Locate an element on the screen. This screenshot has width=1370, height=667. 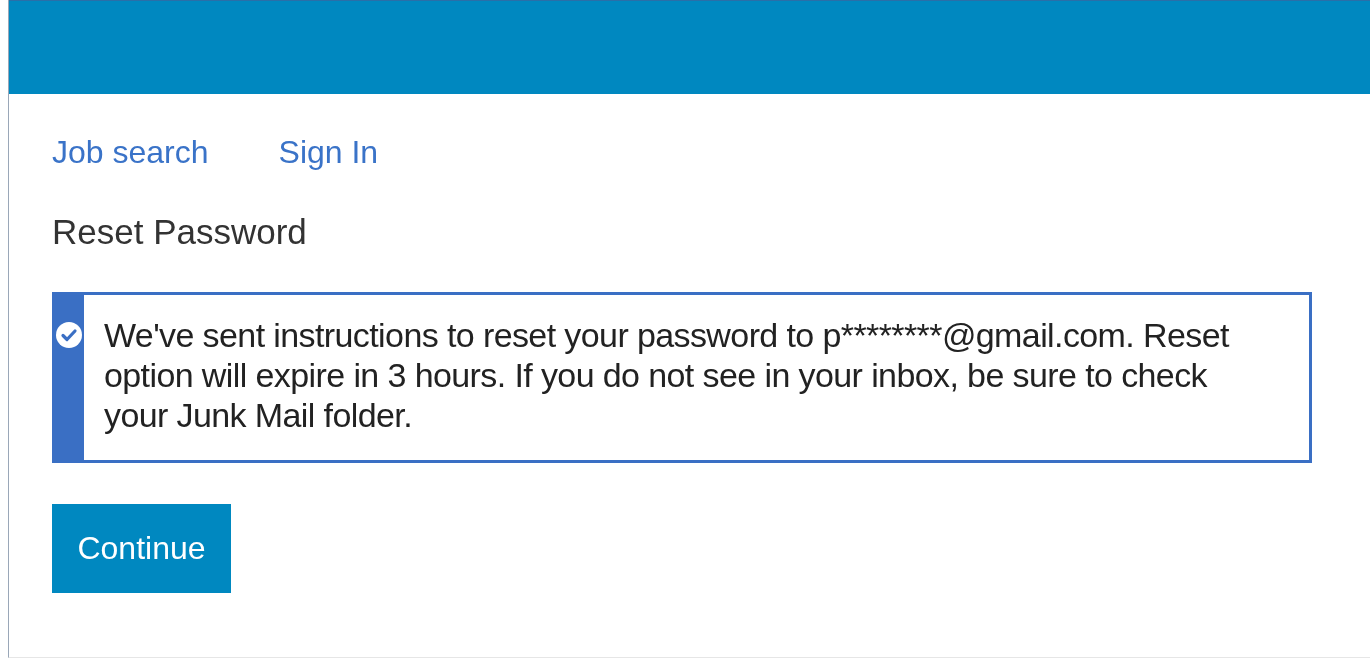
alert-message: We've sent instructions to reset your password to p********@gmail.com. Reset option will expire in 3 hours. If you do not see in your inbox, be sure to check your Junk Mail folder. is located at coordinates (667, 375).